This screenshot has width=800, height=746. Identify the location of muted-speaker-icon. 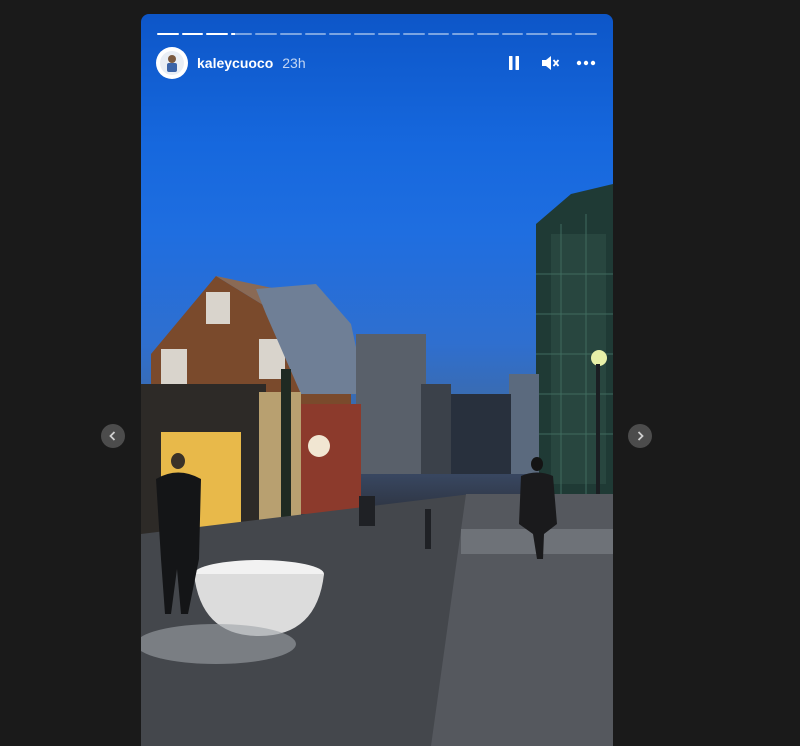
(551, 63).